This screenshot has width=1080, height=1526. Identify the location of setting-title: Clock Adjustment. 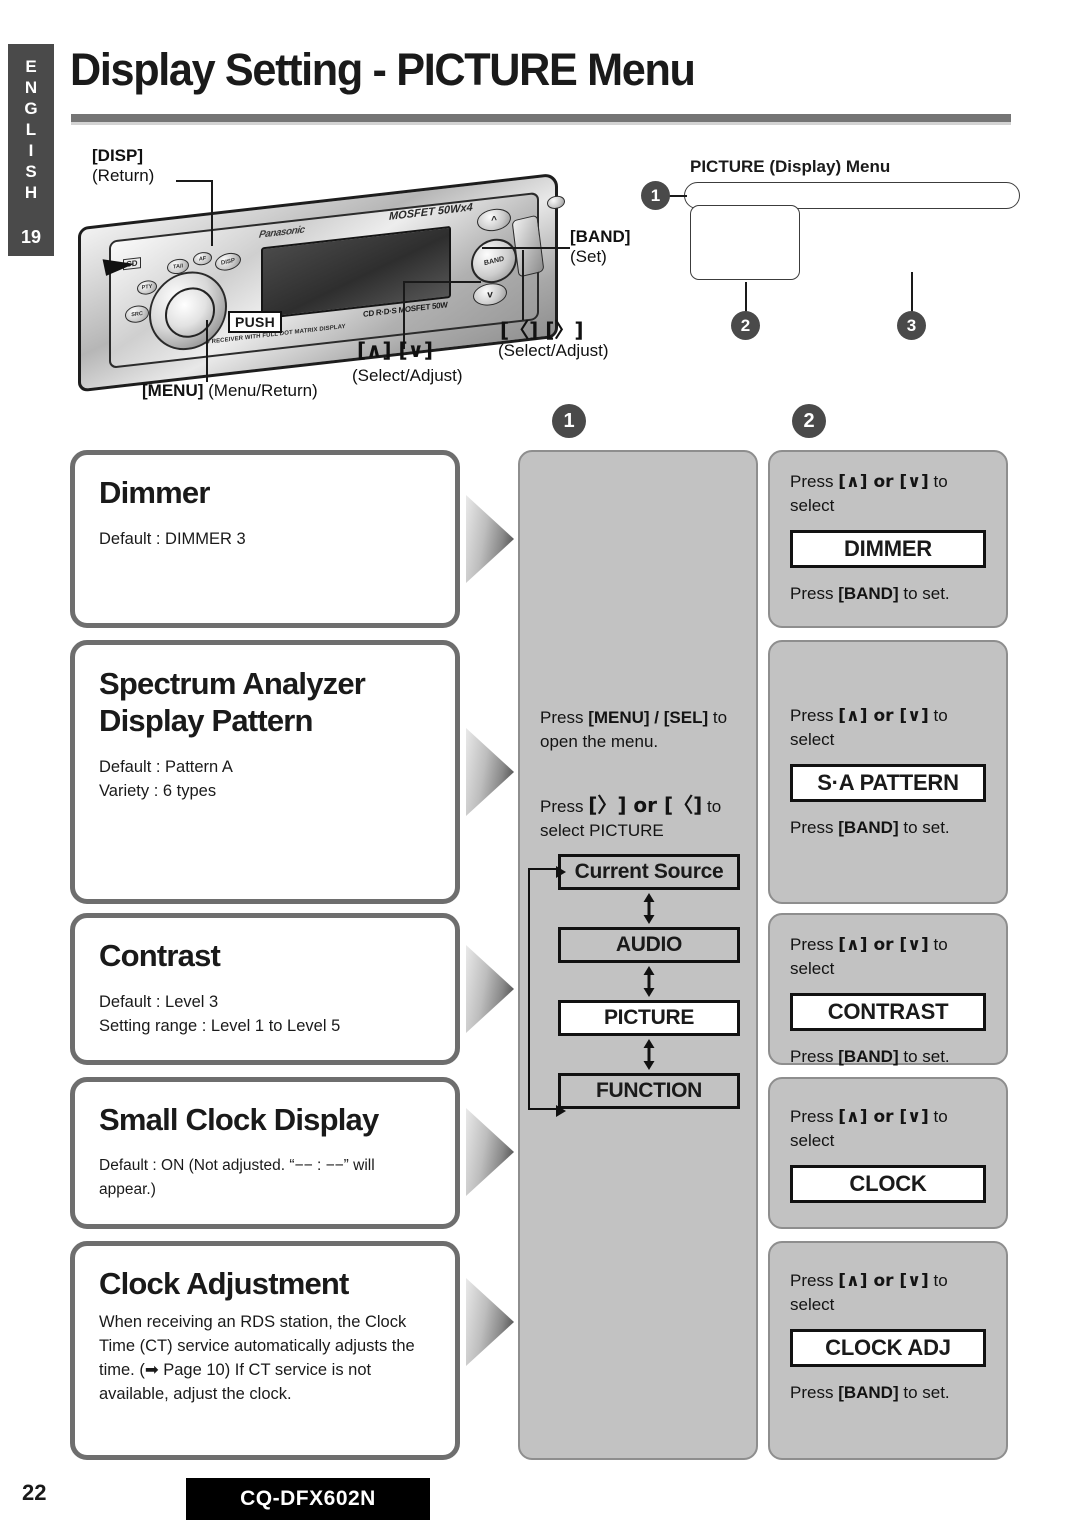
(224, 1283).